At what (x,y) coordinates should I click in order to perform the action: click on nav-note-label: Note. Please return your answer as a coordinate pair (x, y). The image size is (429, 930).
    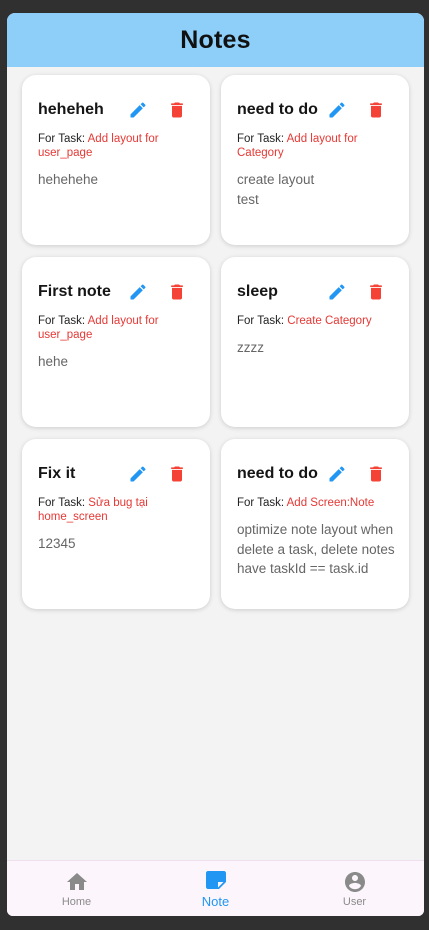
    Looking at the image, I should click on (215, 901).